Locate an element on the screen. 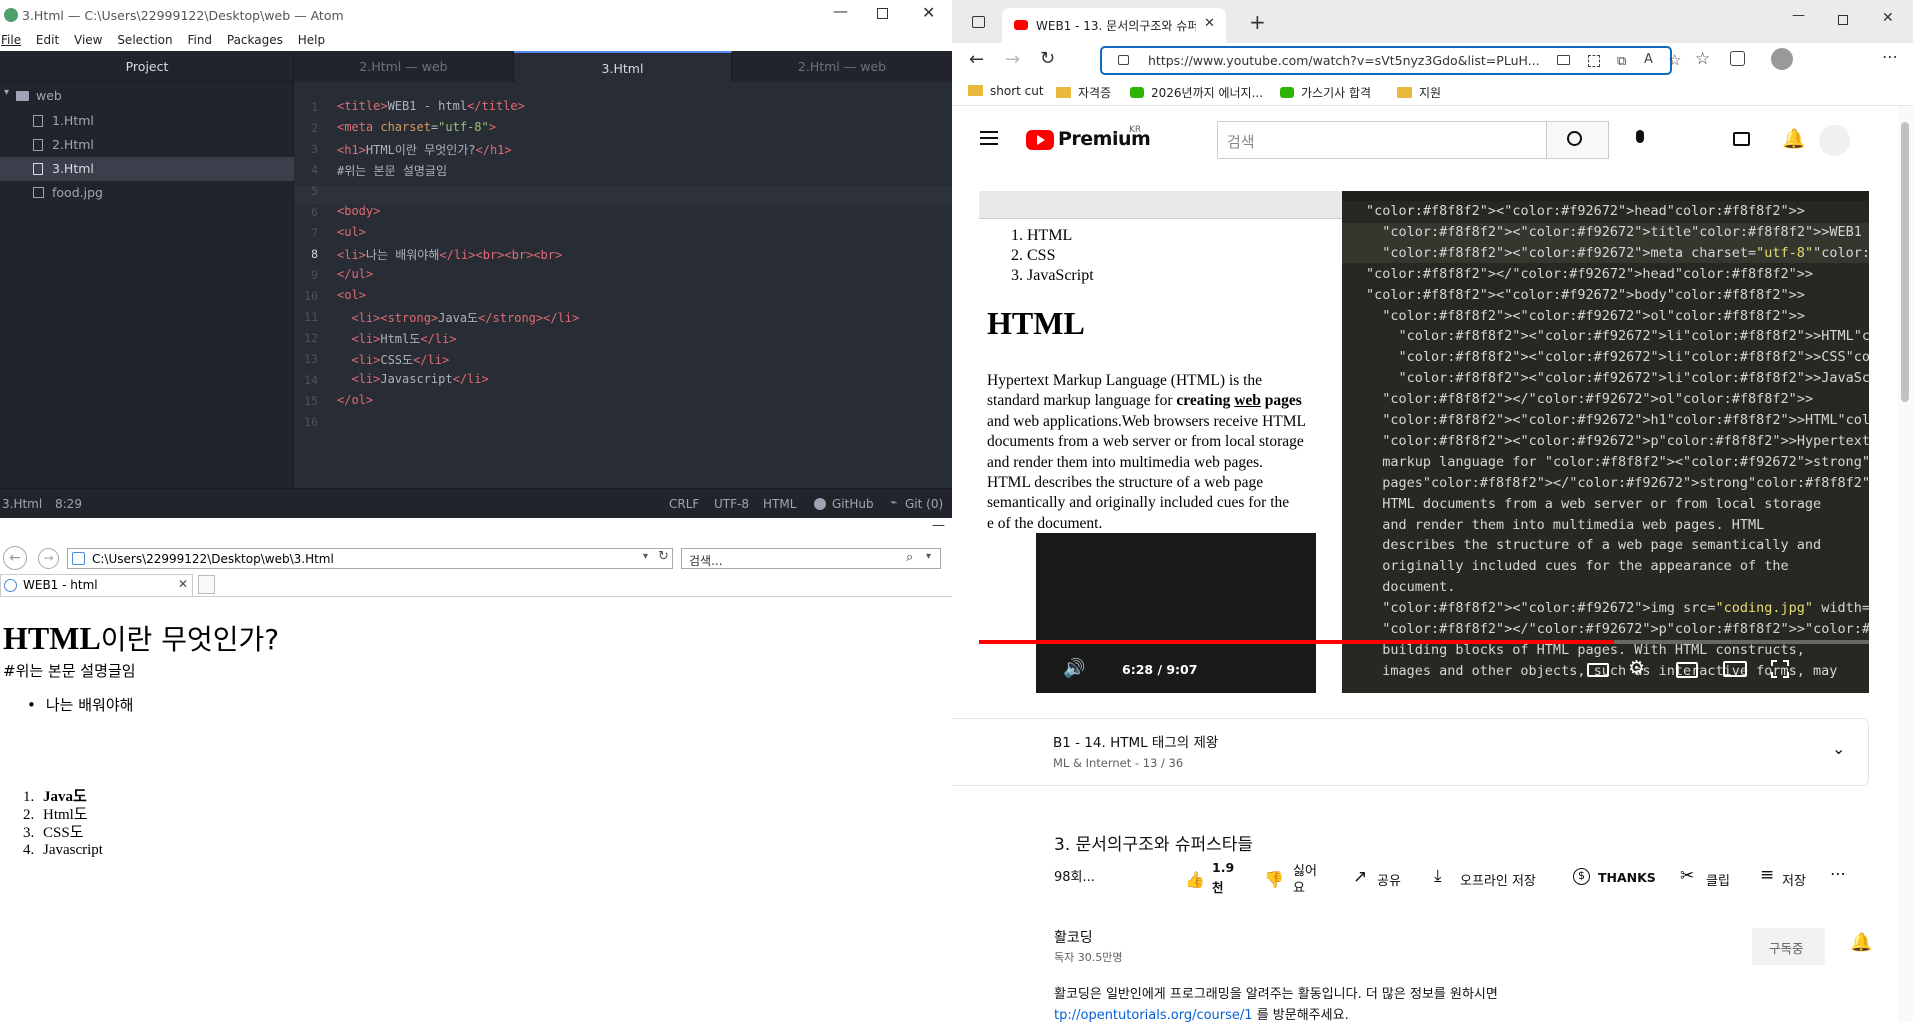 The height and width of the screenshot is (1023, 1913). tab-2html: 2.Html — web is located at coordinates (404, 66).